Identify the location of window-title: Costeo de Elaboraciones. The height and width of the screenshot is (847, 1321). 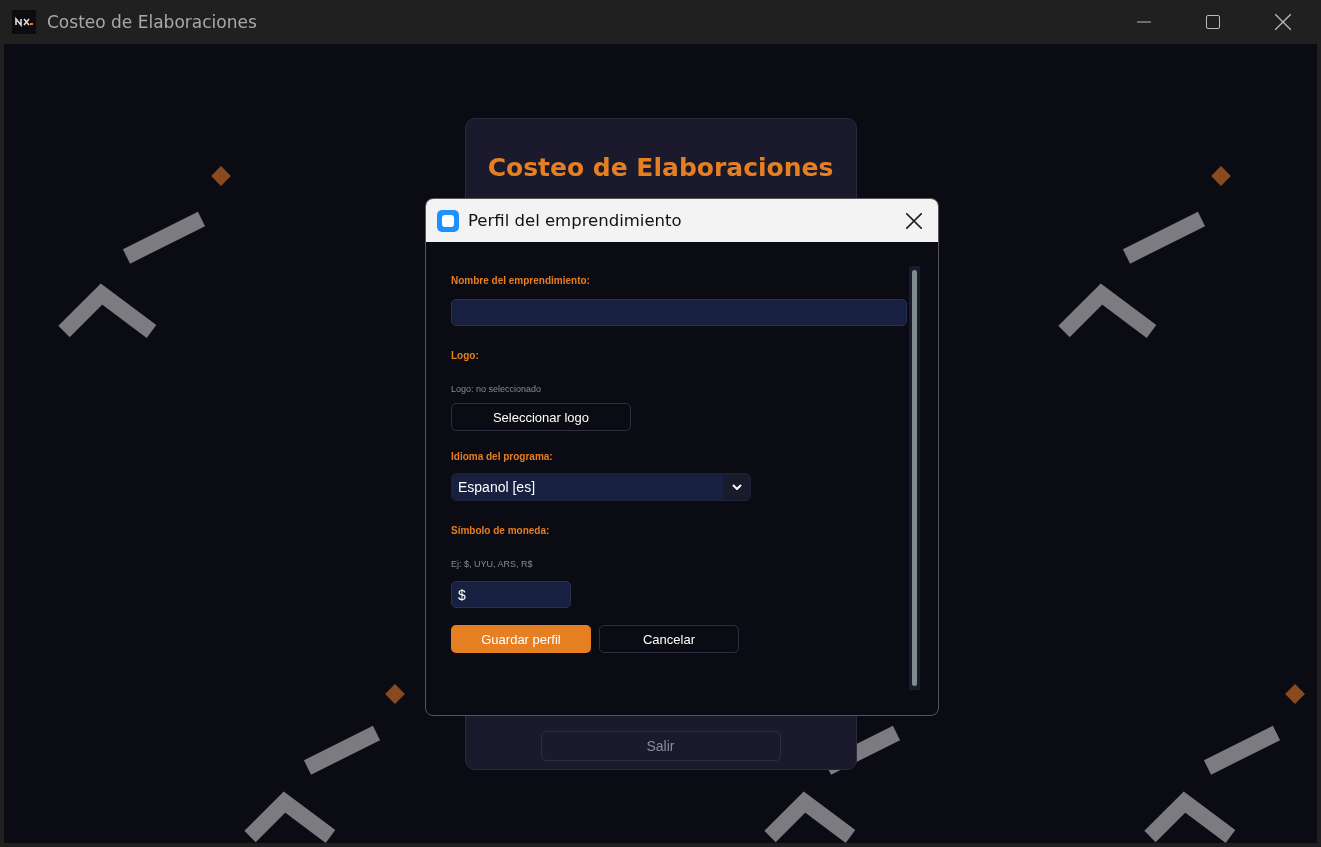
(152, 22).